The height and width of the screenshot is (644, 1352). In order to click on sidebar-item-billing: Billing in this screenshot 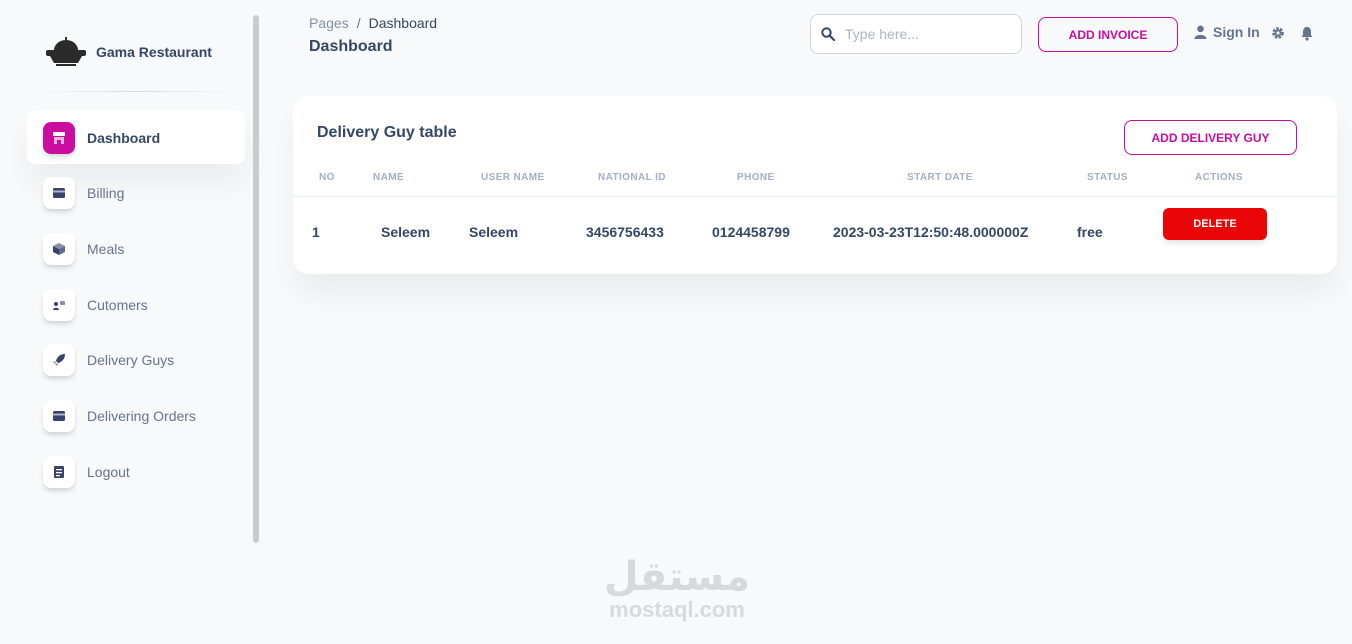, I will do `click(136, 193)`.